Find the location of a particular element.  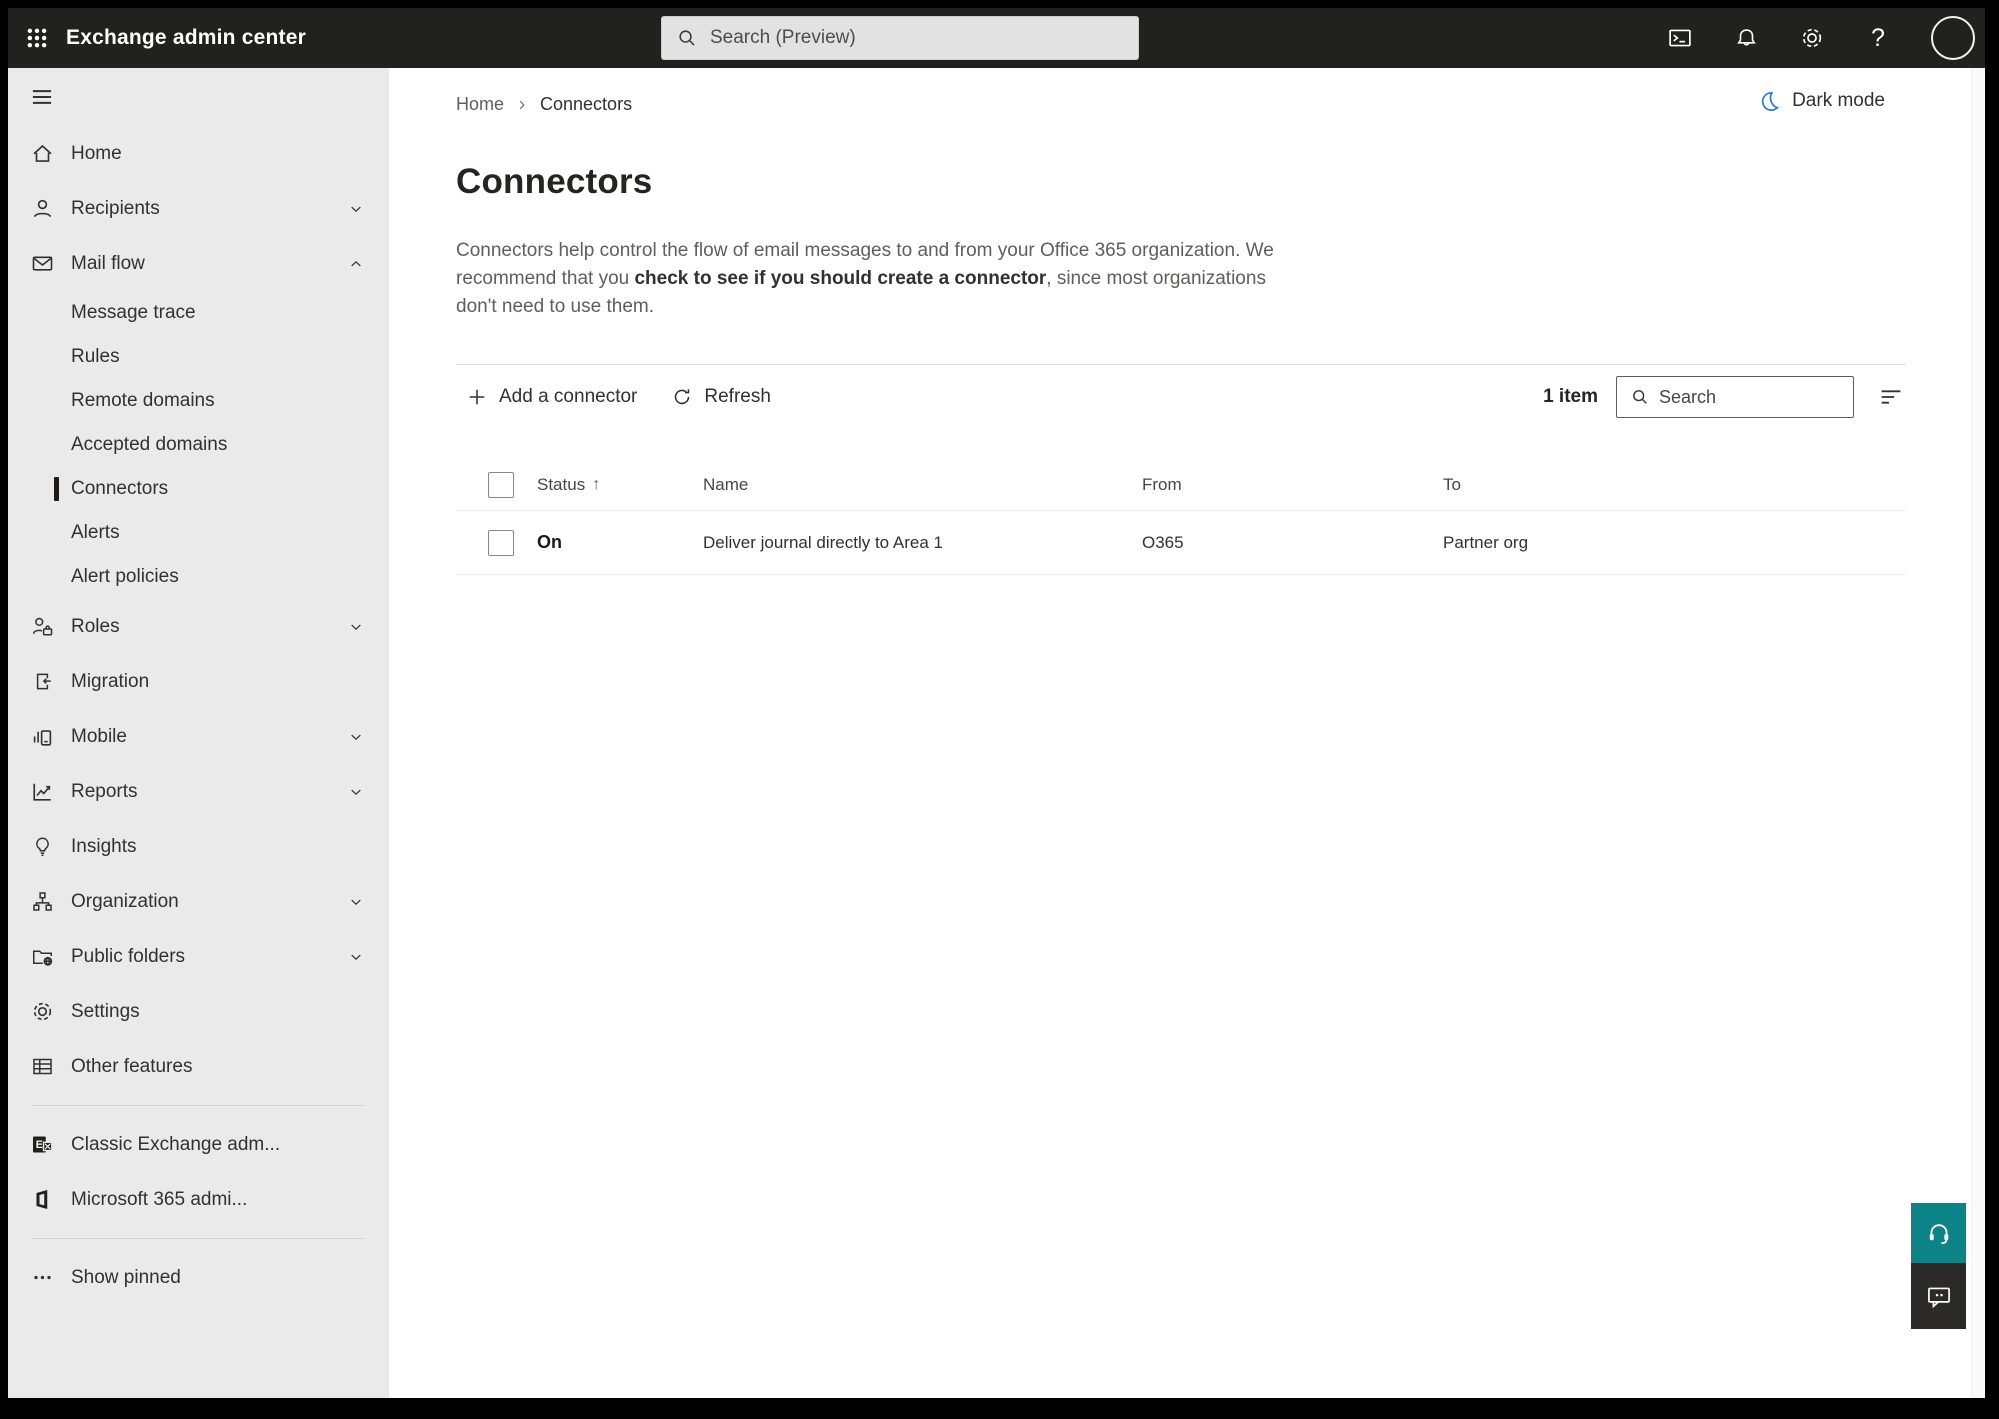

svg-text: E is located at coordinates (38, 1145).